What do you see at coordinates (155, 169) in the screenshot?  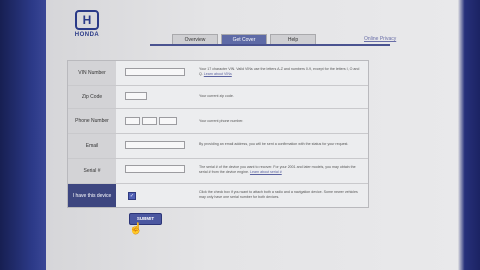 I see `serial-input` at bounding box center [155, 169].